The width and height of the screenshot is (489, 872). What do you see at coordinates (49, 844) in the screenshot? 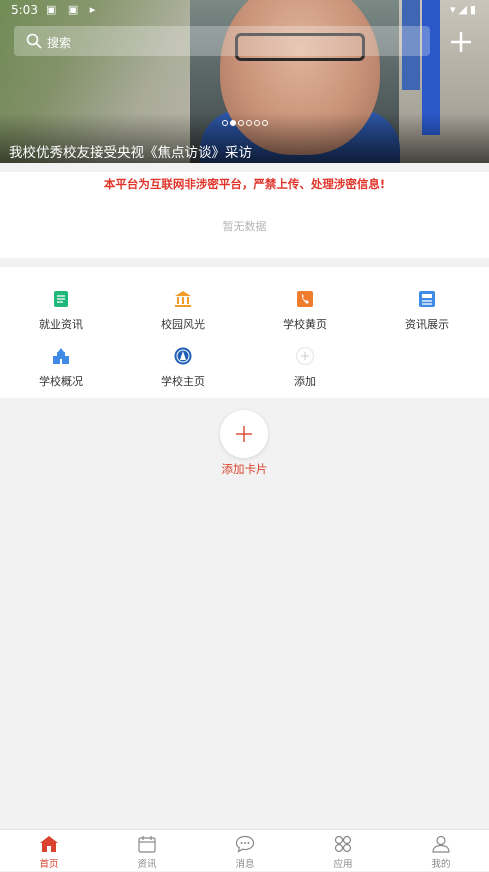
I see `home-icon` at bounding box center [49, 844].